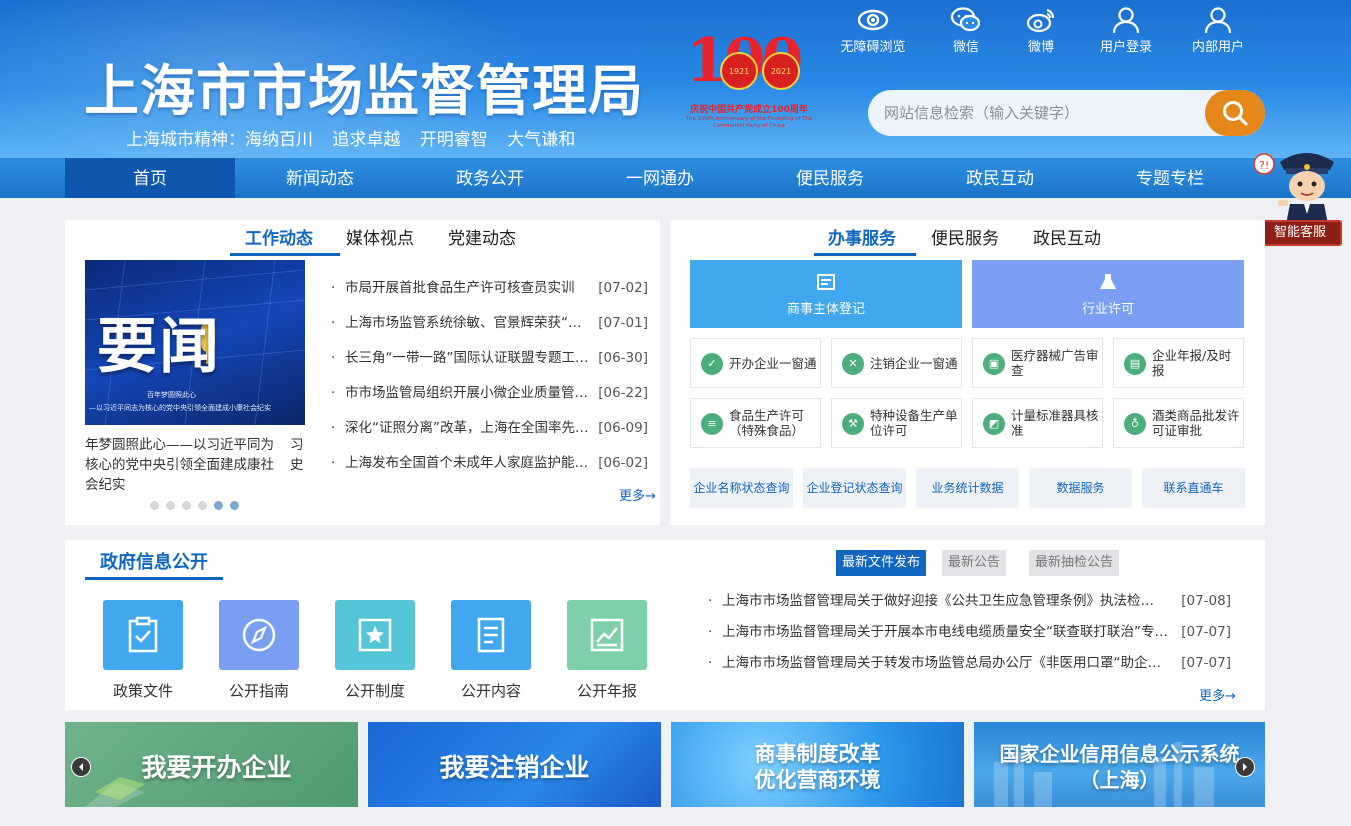 This screenshot has width=1351, height=826. Describe the element at coordinates (1037, 363) in the screenshot. I see `service-medical-ad: ▣ 医疗器械广告审查` at that location.